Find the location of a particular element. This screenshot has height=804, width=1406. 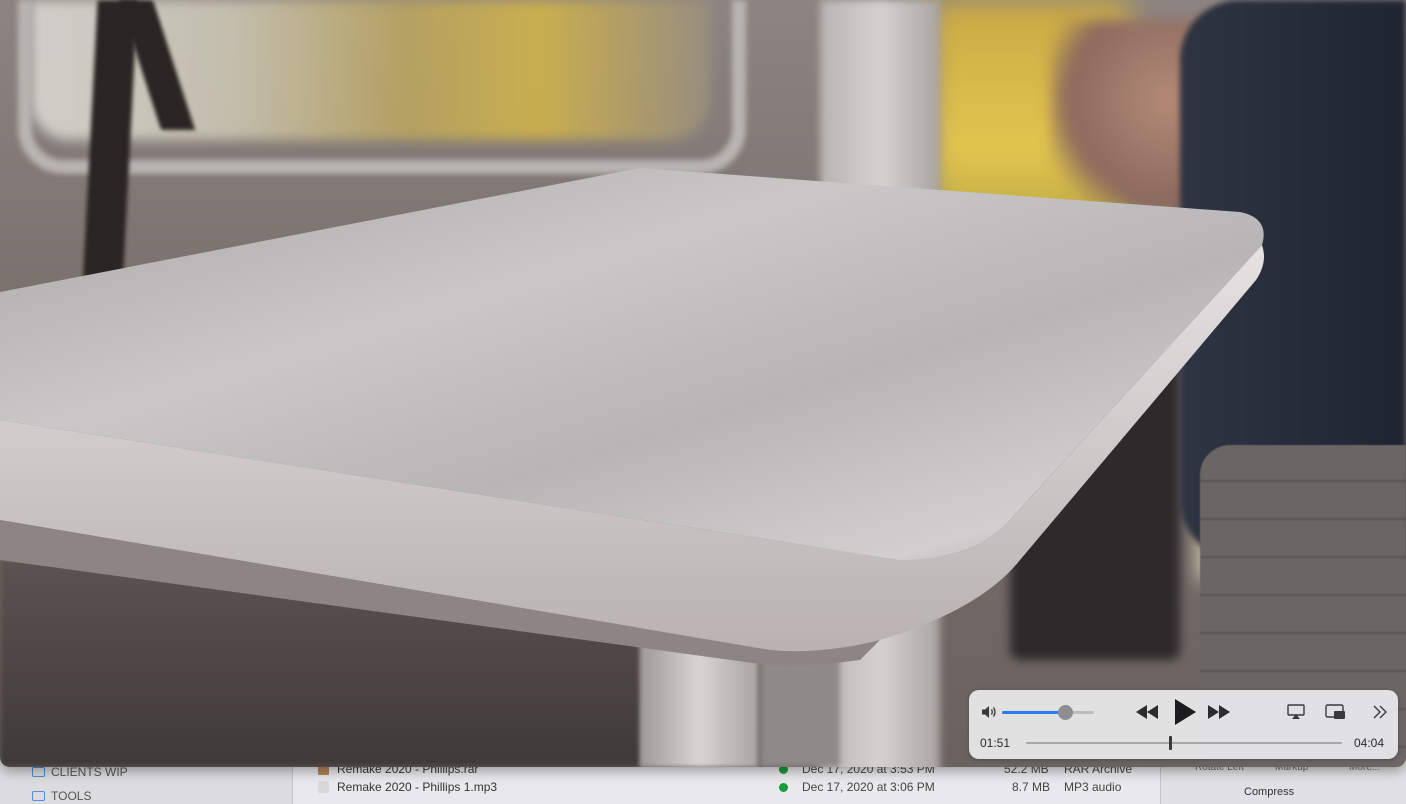

volume-level-fill is located at coordinates (1033, 712).